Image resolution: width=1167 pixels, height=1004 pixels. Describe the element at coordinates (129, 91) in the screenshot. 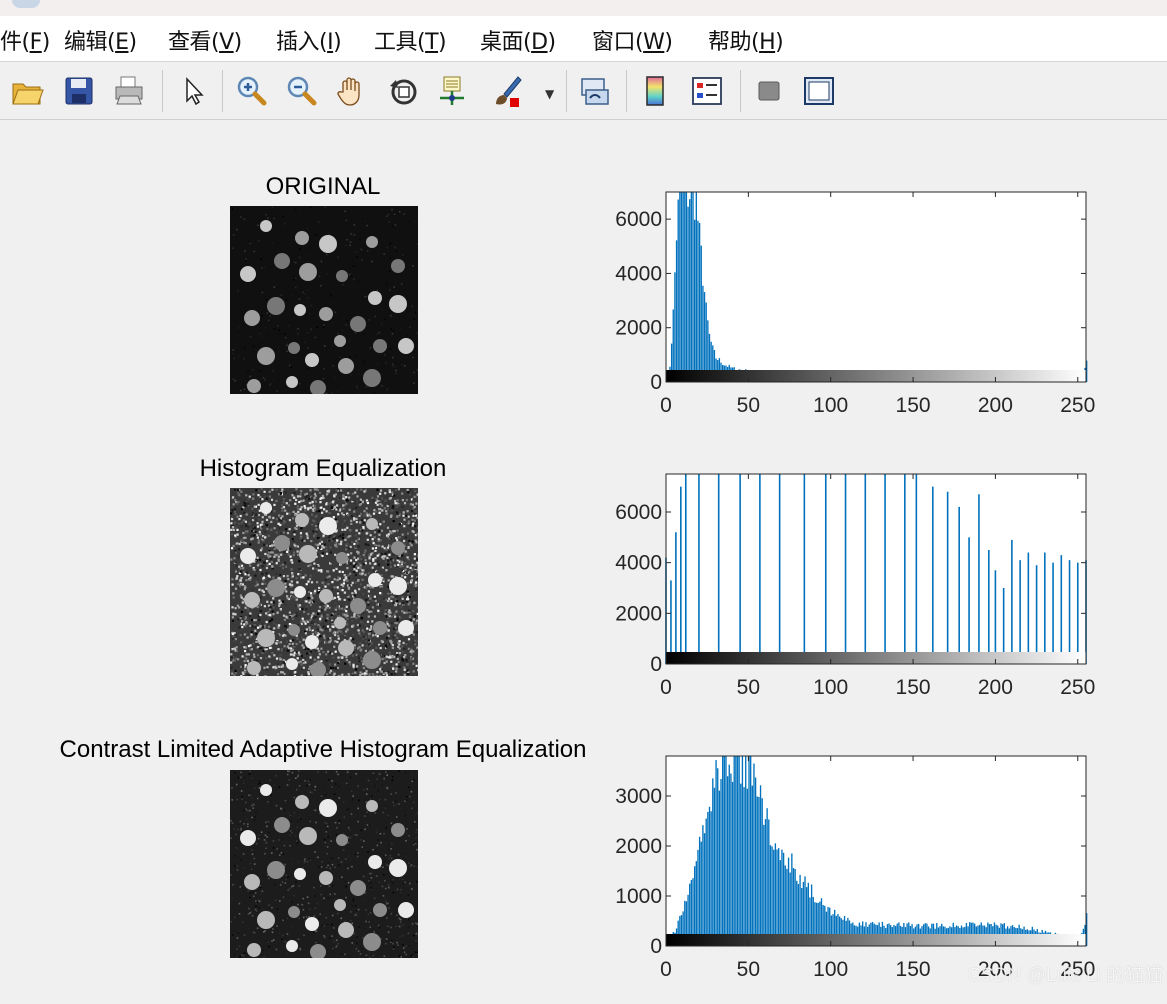

I see `print-icon` at that location.